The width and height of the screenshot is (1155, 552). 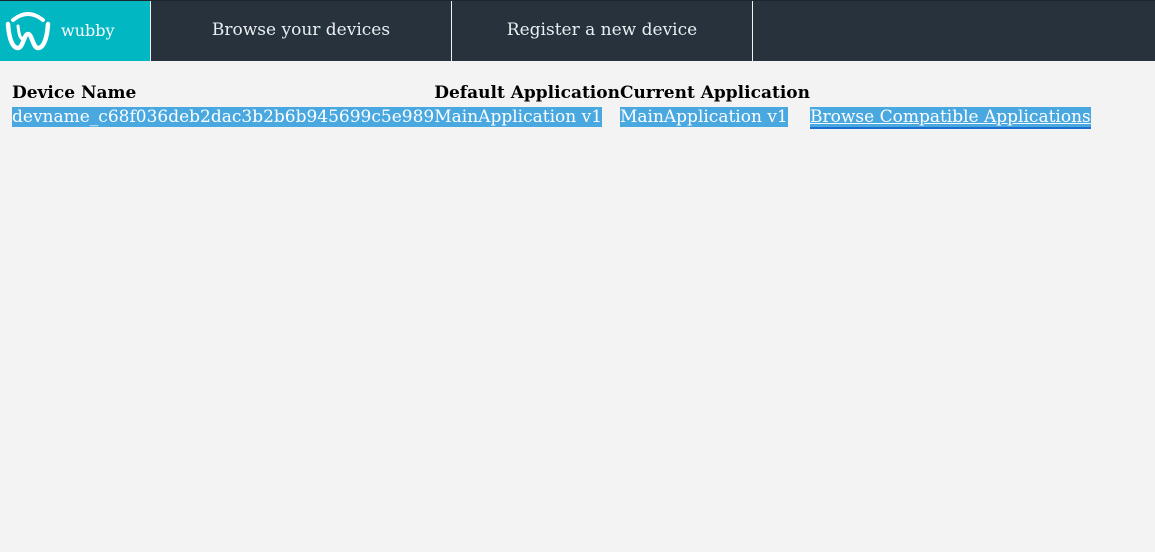 I want to click on action-cell: Browse Compatible Applications, so click(x=950, y=116).